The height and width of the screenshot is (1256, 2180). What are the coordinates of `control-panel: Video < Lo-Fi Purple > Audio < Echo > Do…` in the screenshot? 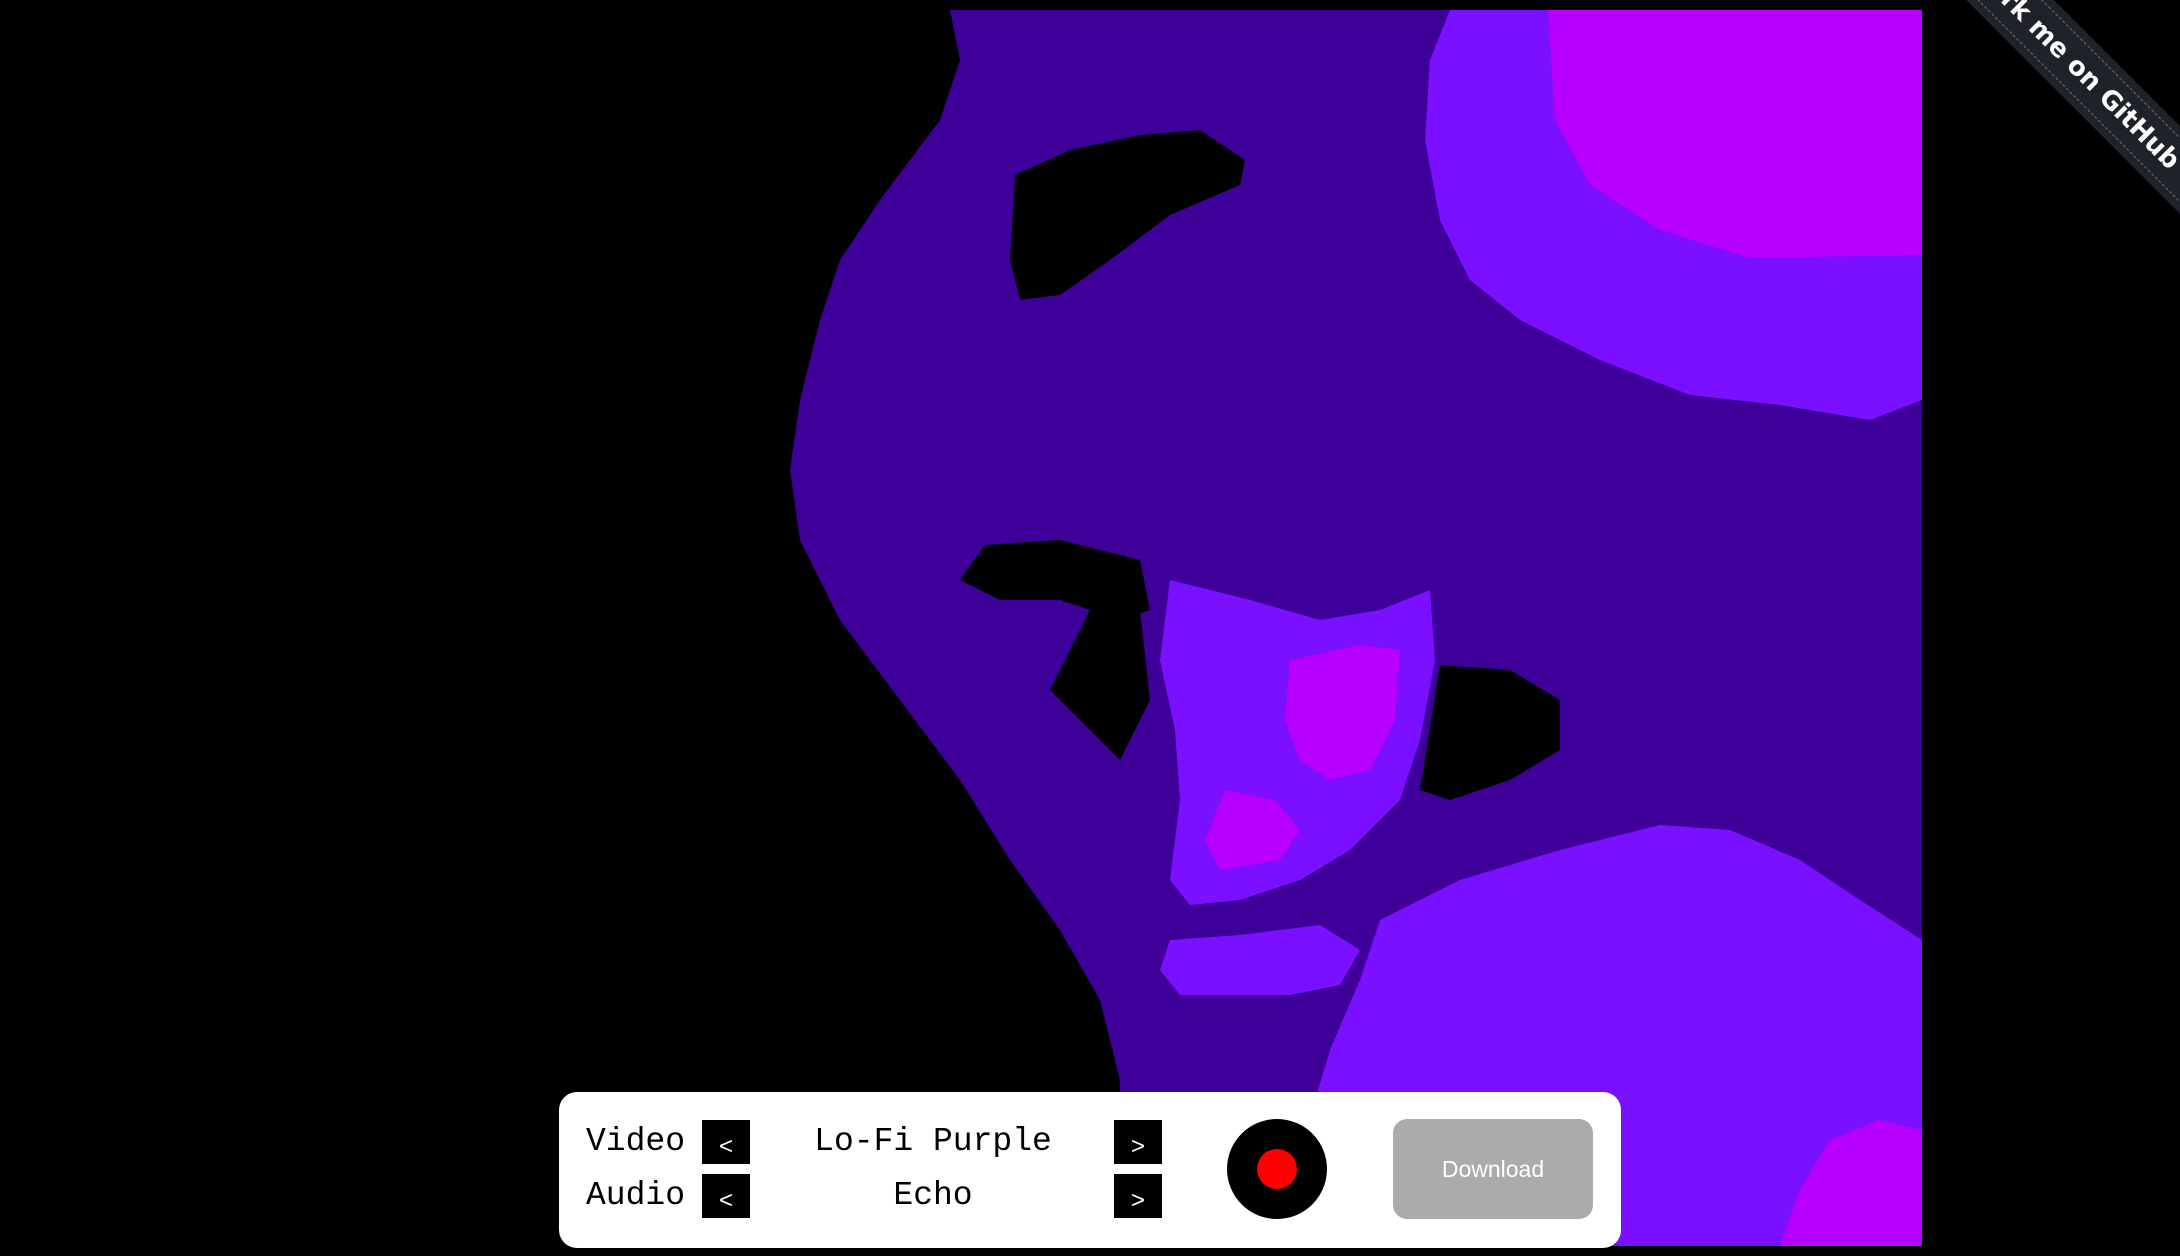 It's located at (1090, 1170).